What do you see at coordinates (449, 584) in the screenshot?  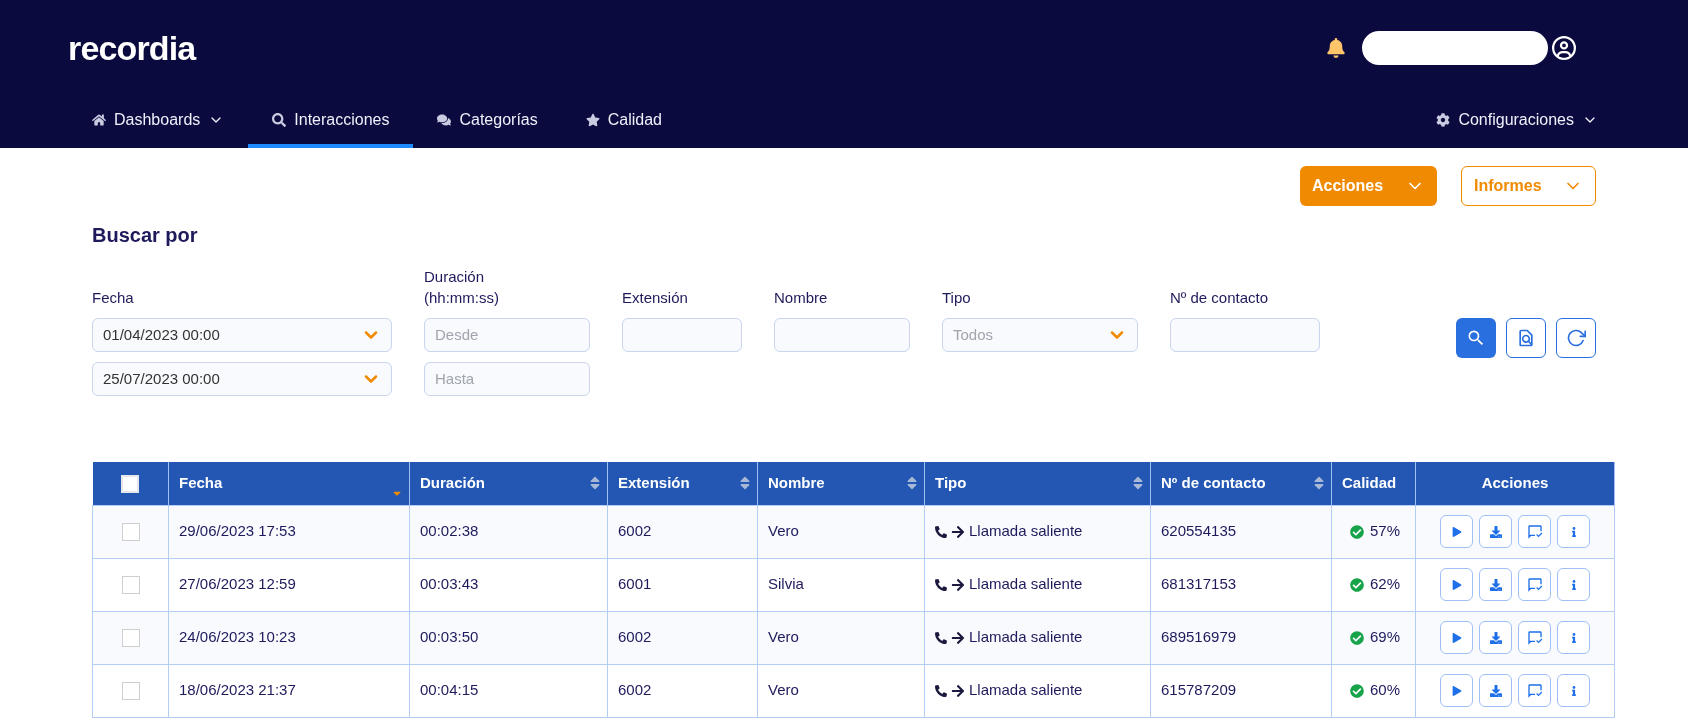 I see `table-cell: 00:03:43` at bounding box center [449, 584].